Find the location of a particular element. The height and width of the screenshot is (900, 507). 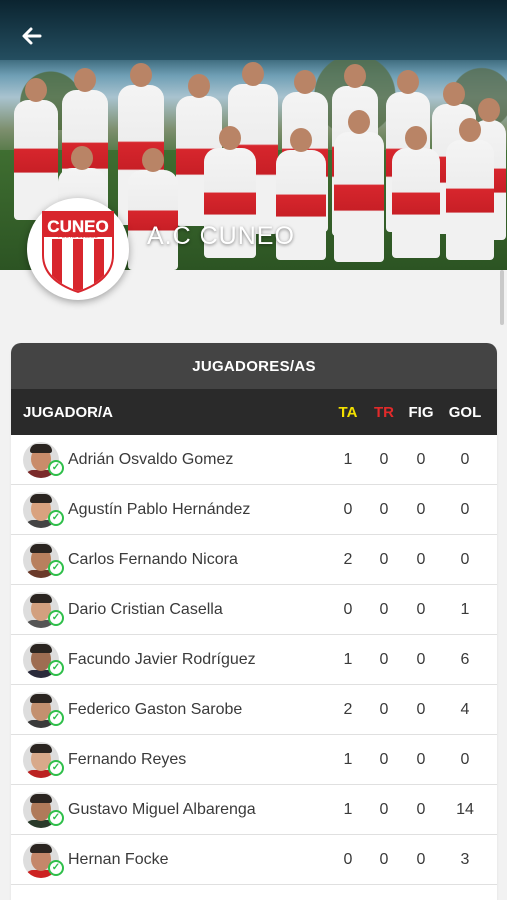

player-row: ✓ Facundo Javier Rodríguez 1 0 0 6 is located at coordinates (254, 660).